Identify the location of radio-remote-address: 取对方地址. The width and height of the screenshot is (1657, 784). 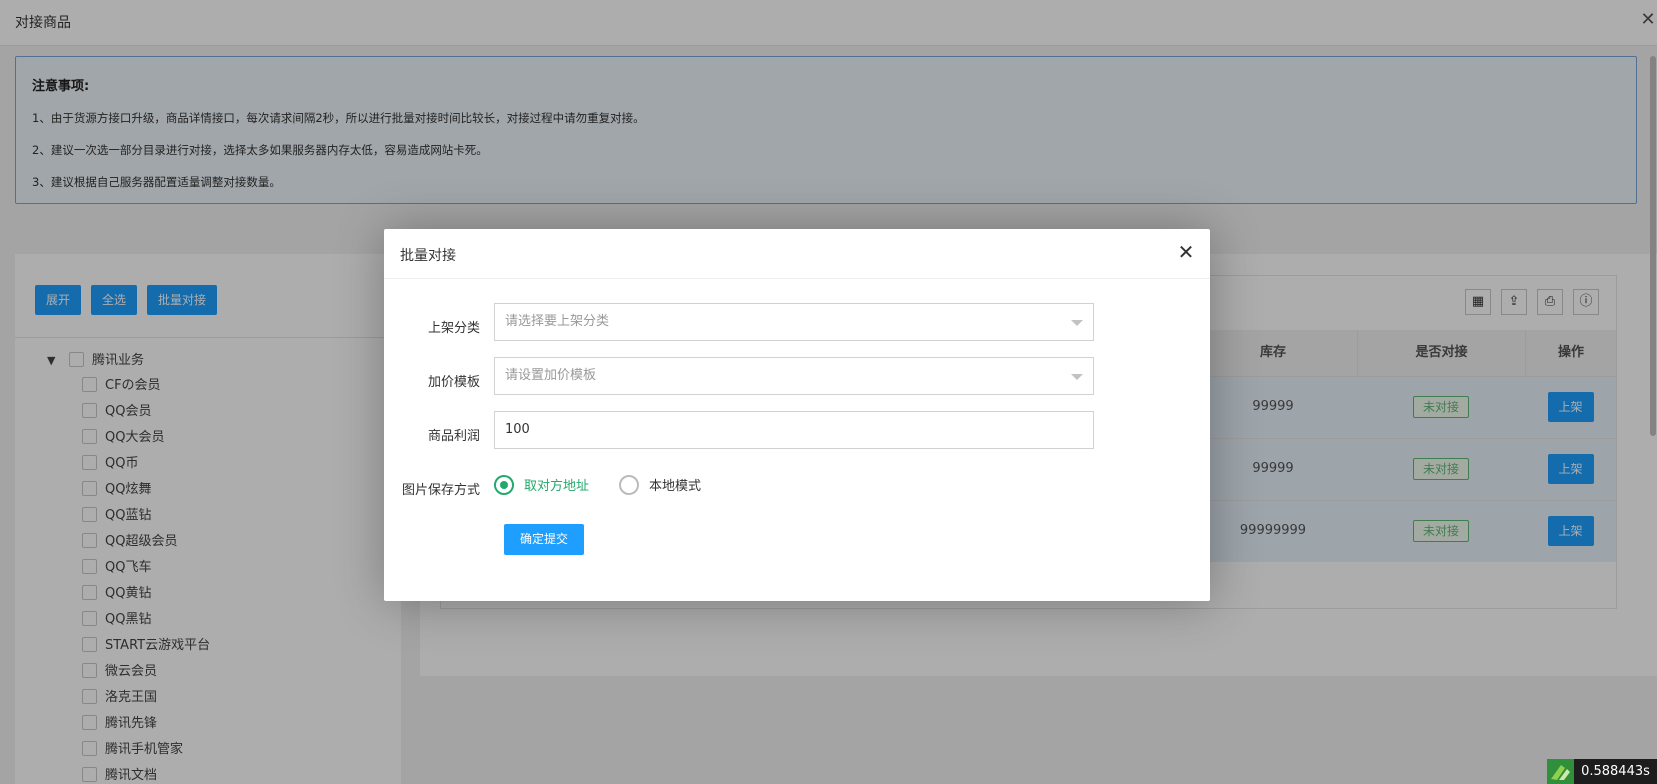
(541, 486).